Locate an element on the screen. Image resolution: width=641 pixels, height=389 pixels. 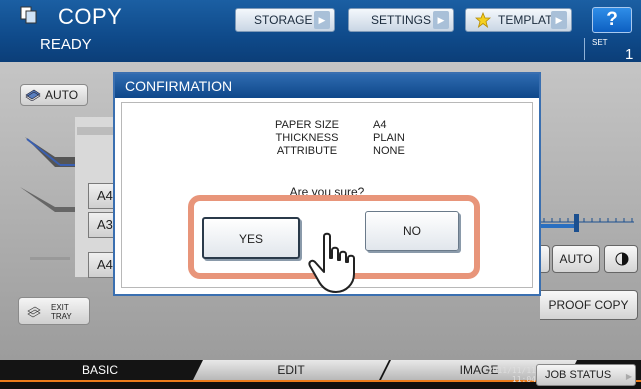
info-value: PLAIN is located at coordinates (389, 138).